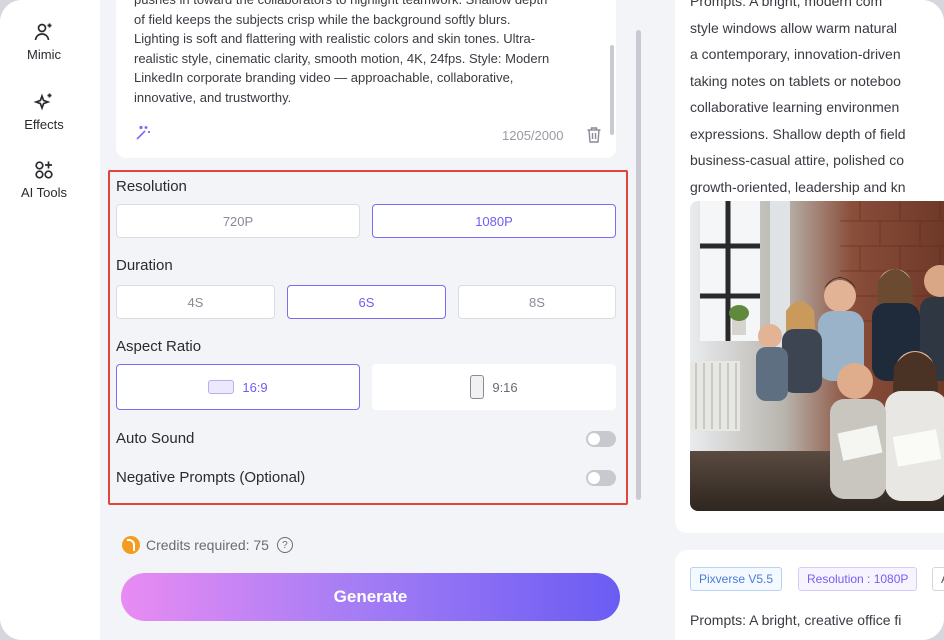 The height and width of the screenshot is (640, 944). What do you see at coordinates (221, 387) in the screenshot?
I see `landscape-shape-icon` at bounding box center [221, 387].